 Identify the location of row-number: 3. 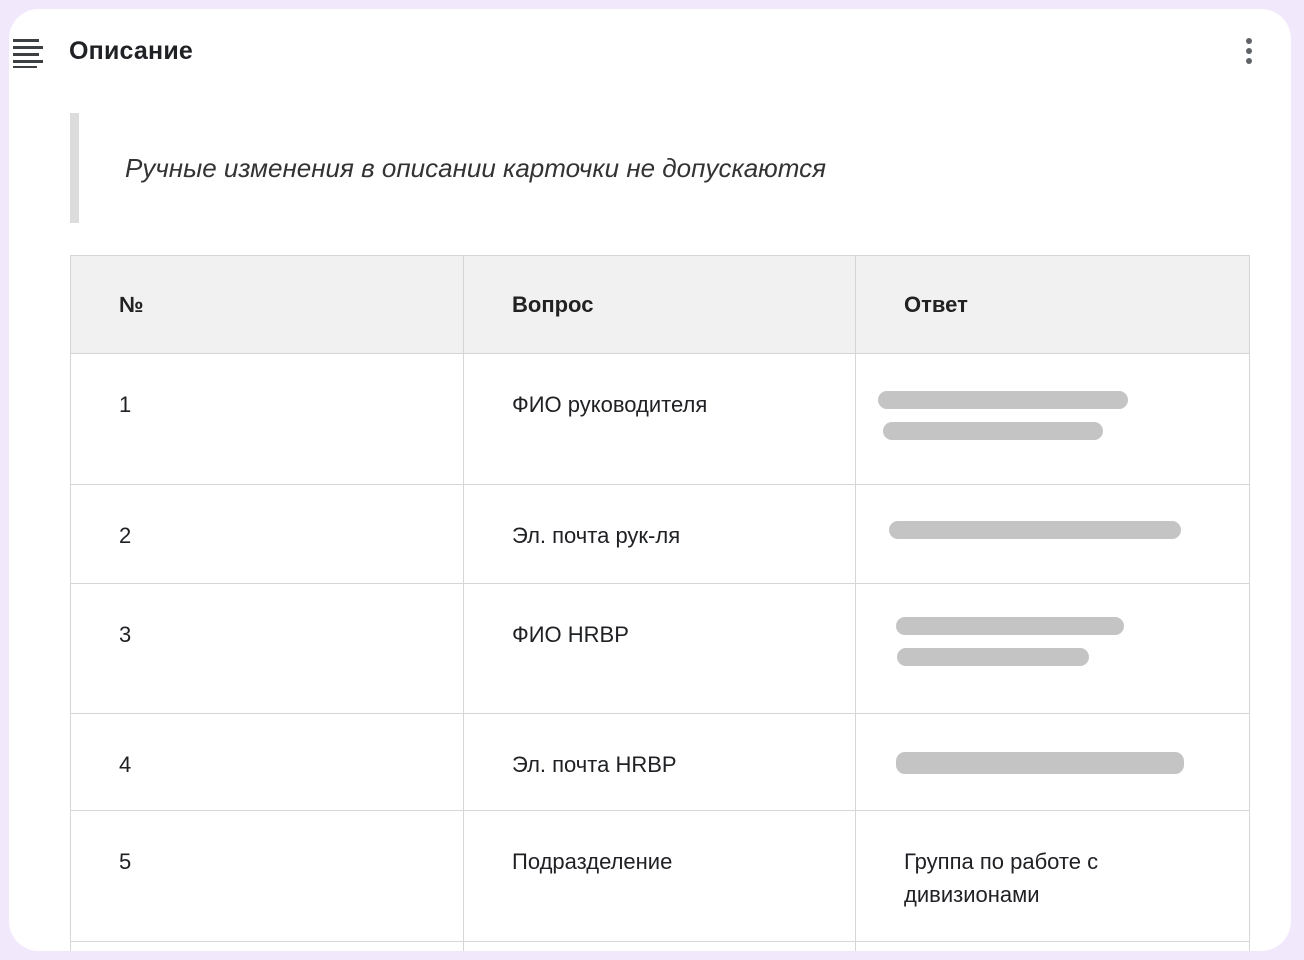
(267, 648).